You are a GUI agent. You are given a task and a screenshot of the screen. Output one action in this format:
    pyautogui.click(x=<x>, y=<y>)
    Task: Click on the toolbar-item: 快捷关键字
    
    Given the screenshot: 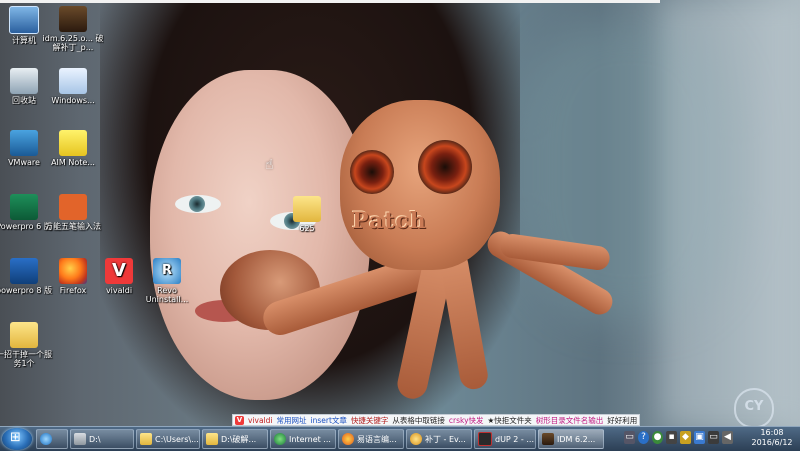 What is the action you would take?
    pyautogui.click(x=370, y=420)
    